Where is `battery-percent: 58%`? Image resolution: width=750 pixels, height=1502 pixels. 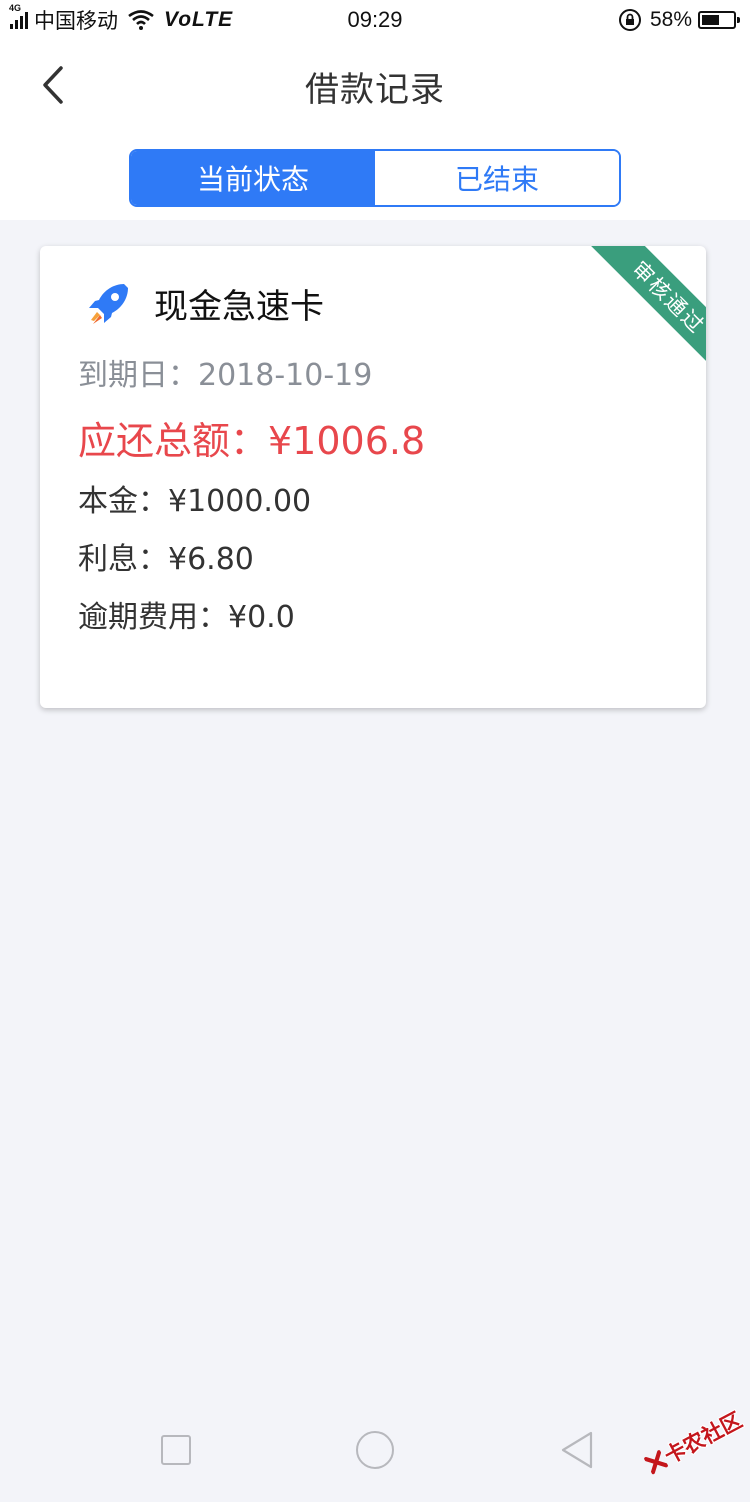 battery-percent: 58% is located at coordinates (670, 19).